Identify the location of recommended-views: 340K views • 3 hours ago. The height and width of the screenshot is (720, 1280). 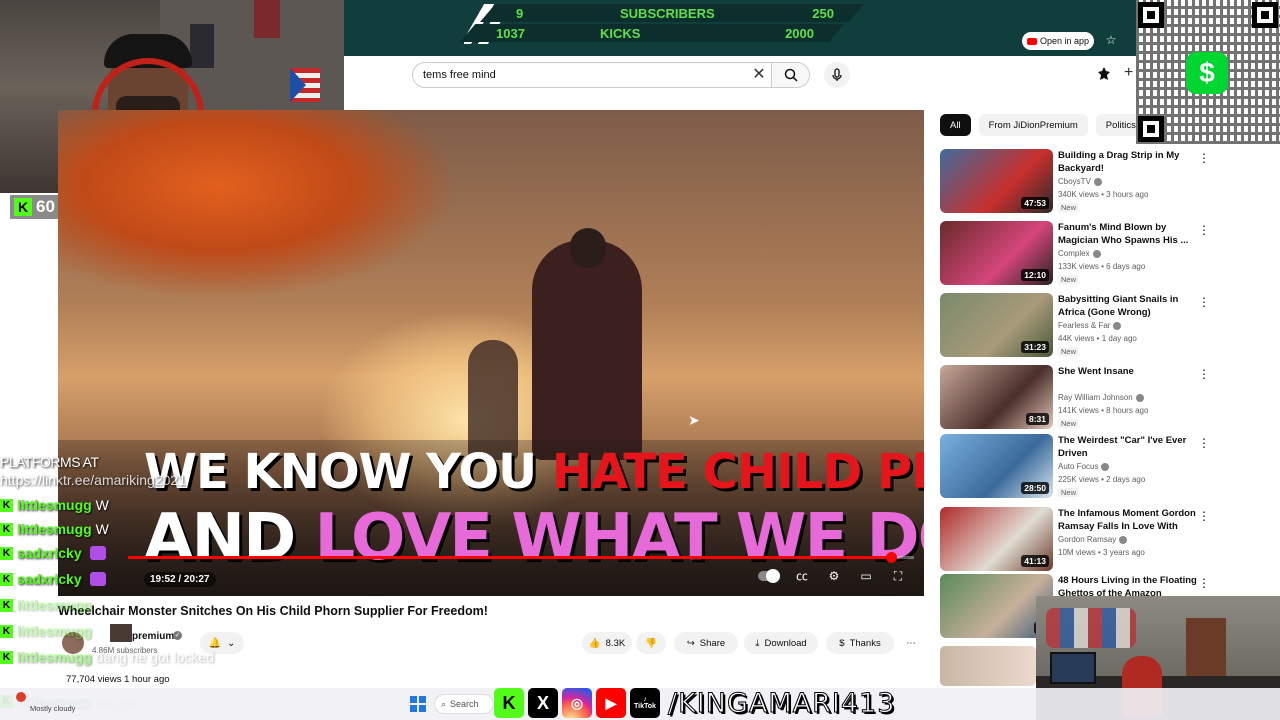
(1103, 194).